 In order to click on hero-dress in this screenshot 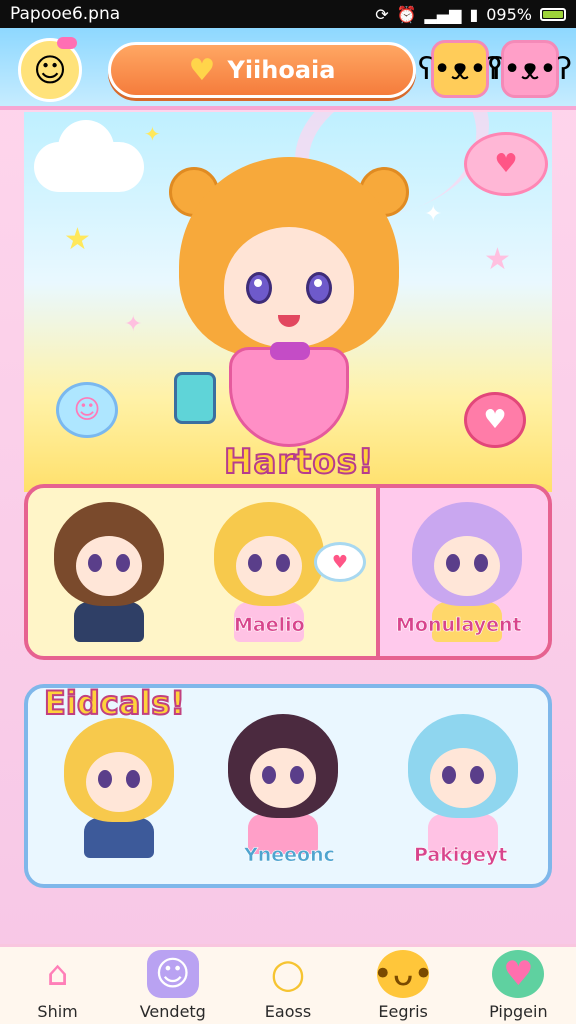, I will do `click(289, 397)`.